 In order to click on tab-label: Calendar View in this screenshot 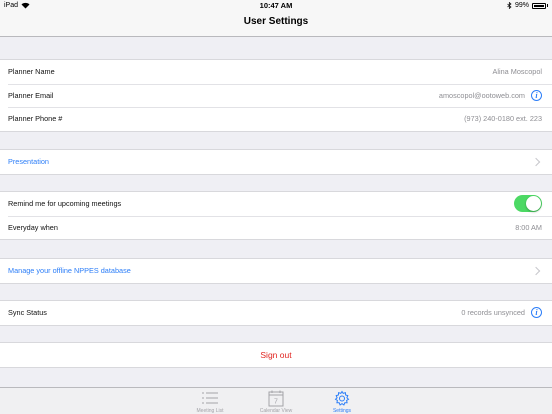, I will do `click(276, 411)`.